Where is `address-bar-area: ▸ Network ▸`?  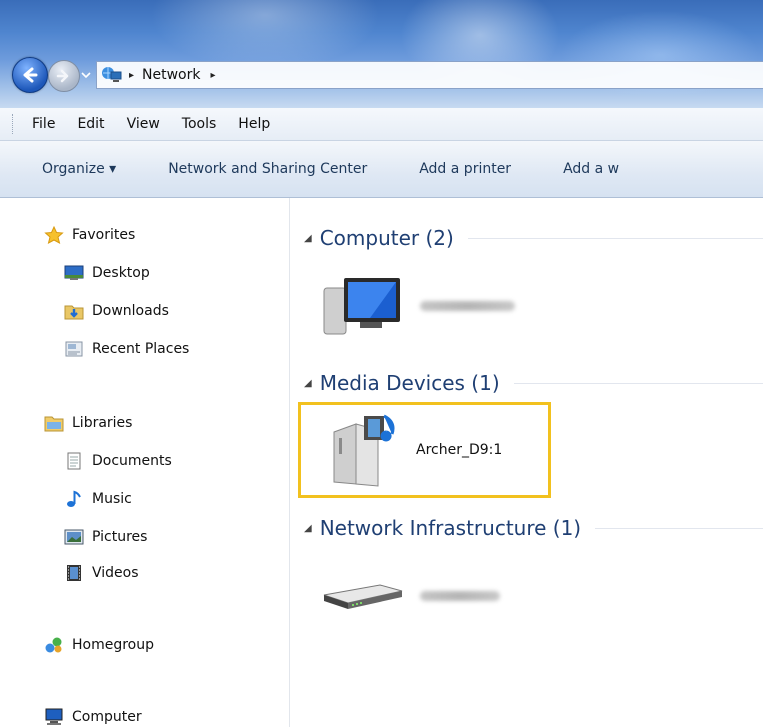
address-bar-area: ▸ Network ▸ is located at coordinates (381, 54).